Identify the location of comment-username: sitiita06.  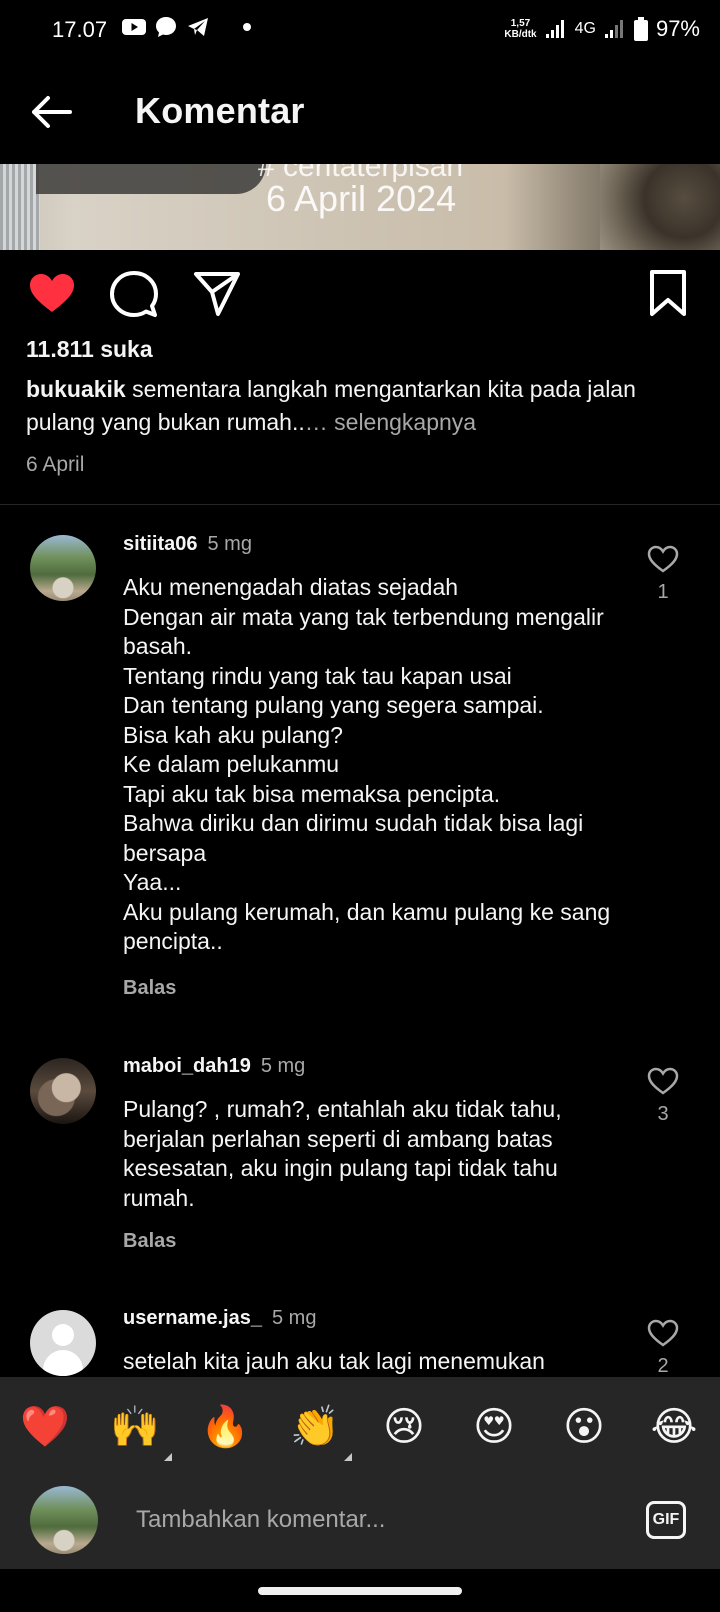
(160, 544).